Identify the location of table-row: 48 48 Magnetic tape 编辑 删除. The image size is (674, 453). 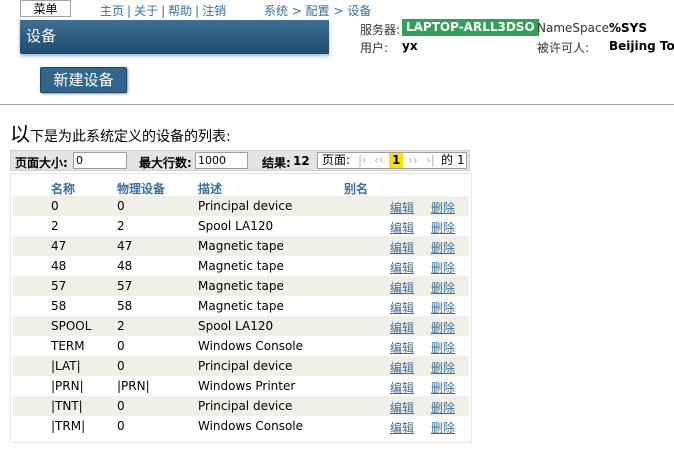
(241, 266).